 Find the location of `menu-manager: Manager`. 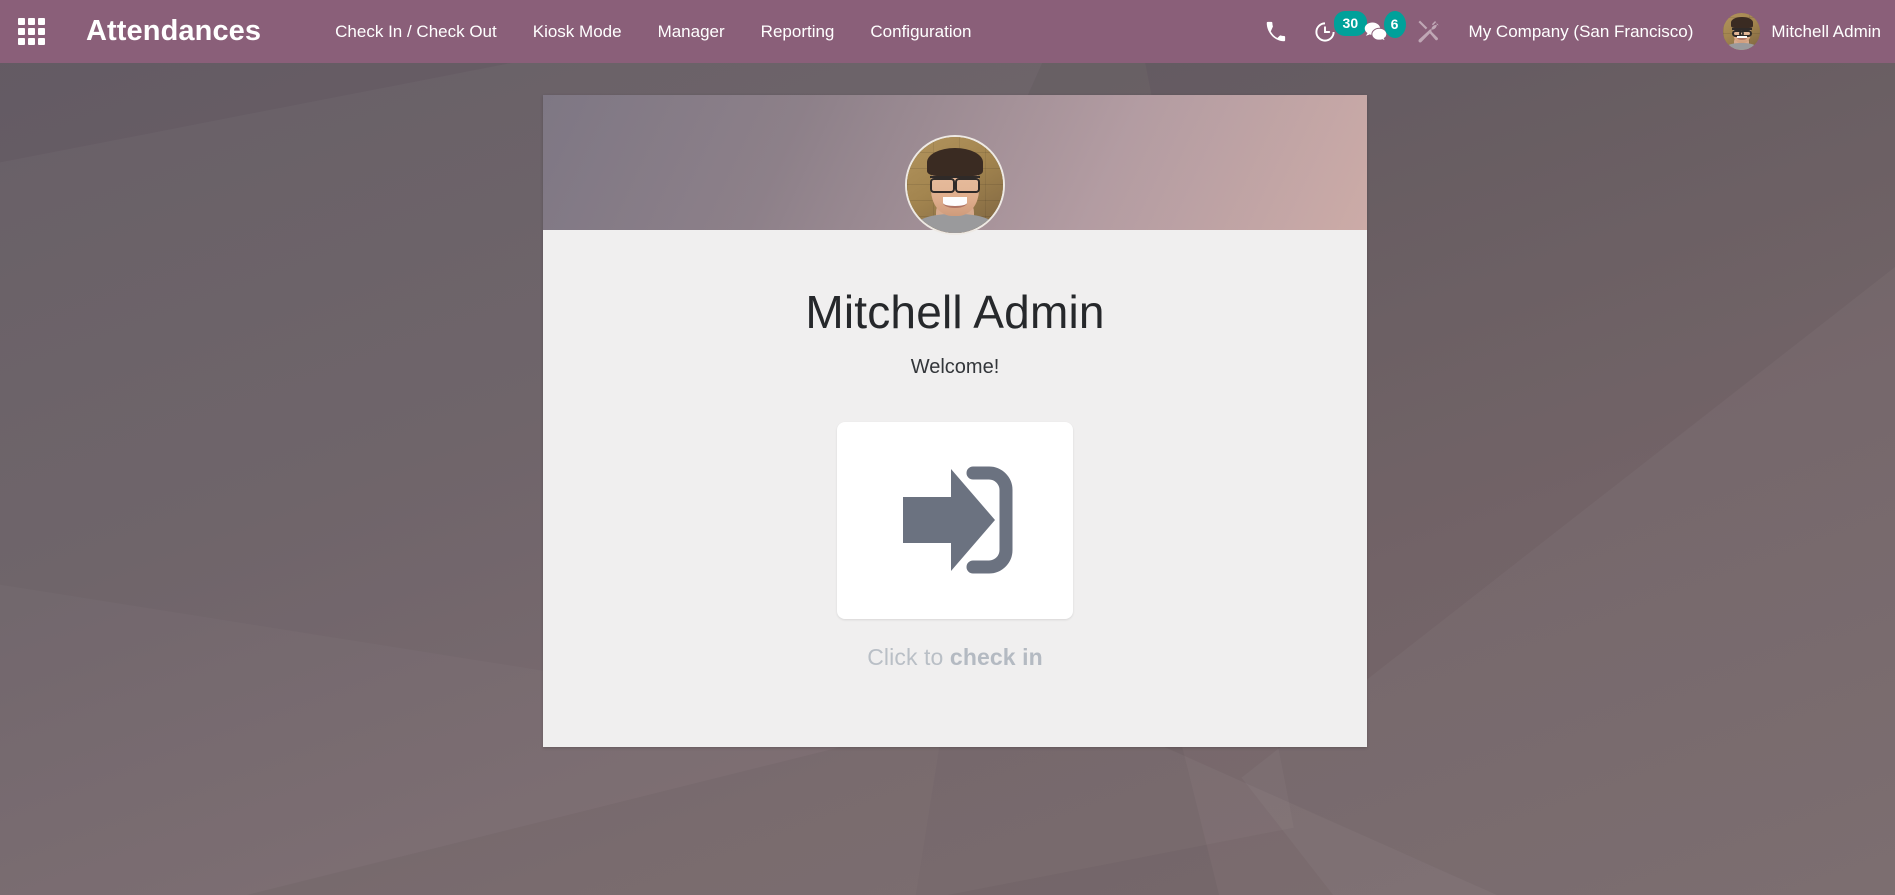

menu-manager: Manager is located at coordinates (691, 31).